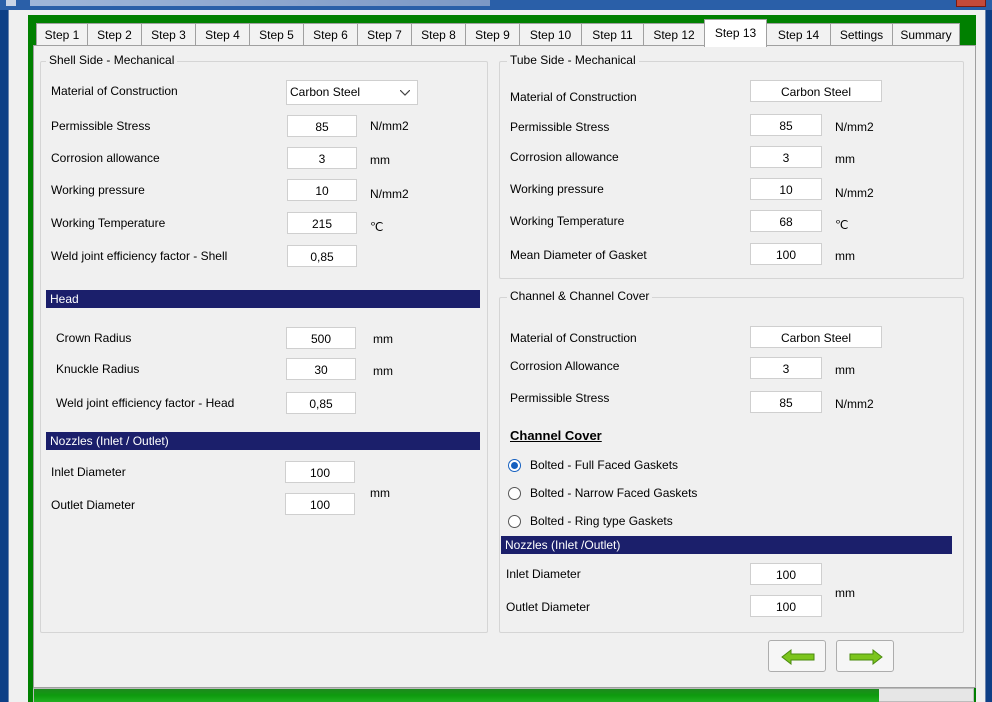  I want to click on channel-stress-input: 85, so click(786, 402).